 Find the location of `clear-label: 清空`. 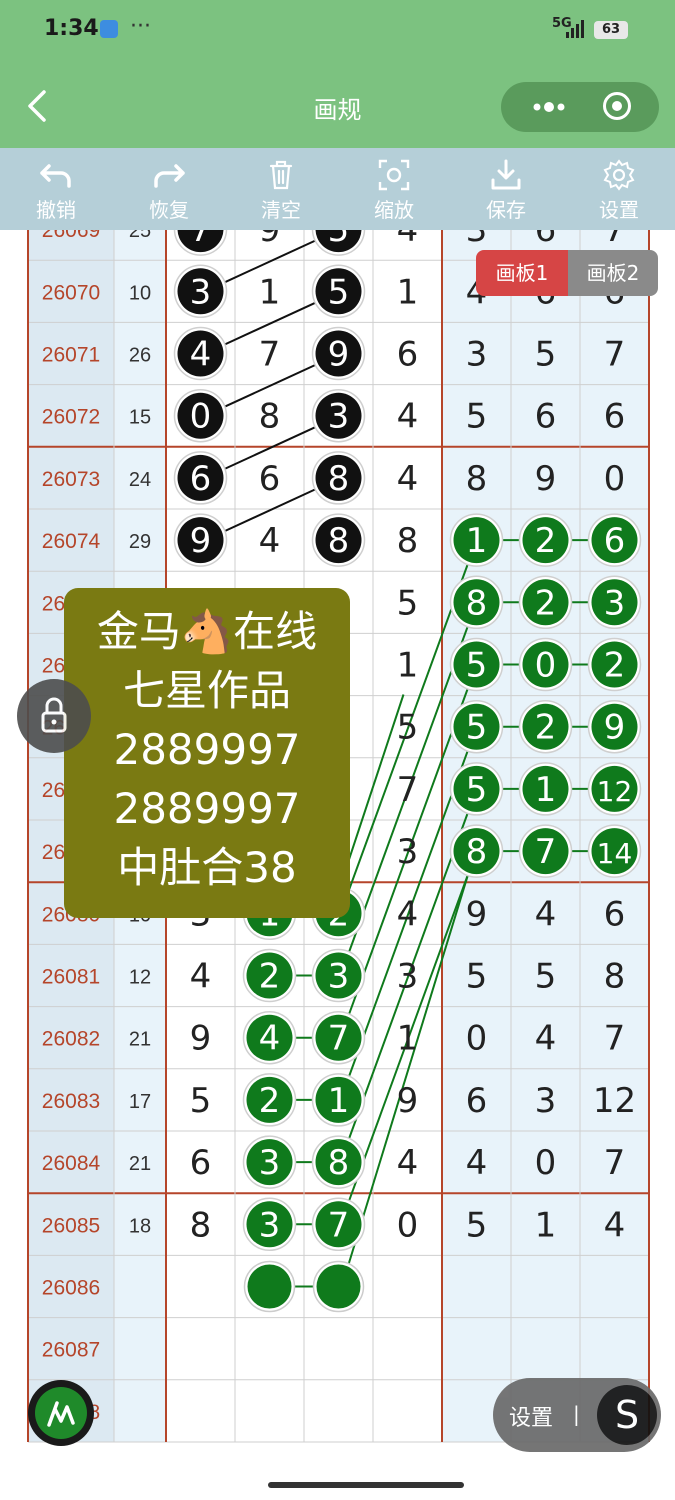

clear-label: 清空 is located at coordinates (281, 210).